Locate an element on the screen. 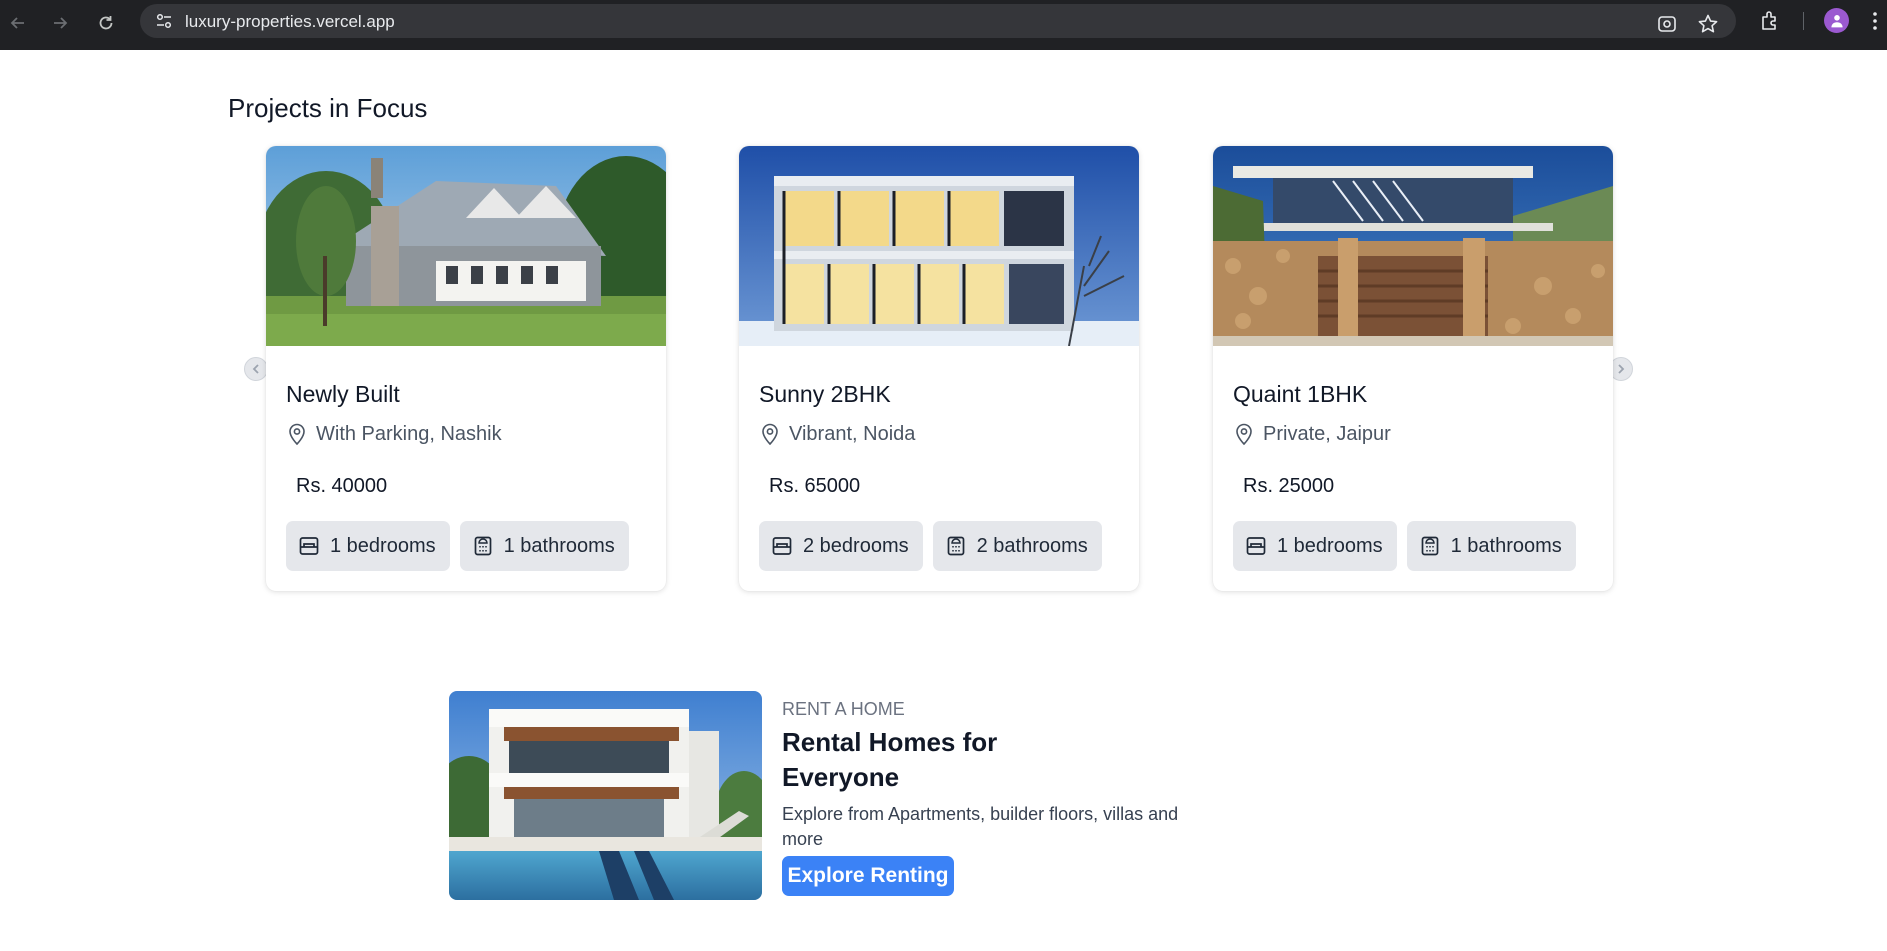 The image size is (1887, 951). incognito-icon is located at coordinates (1836, 20).